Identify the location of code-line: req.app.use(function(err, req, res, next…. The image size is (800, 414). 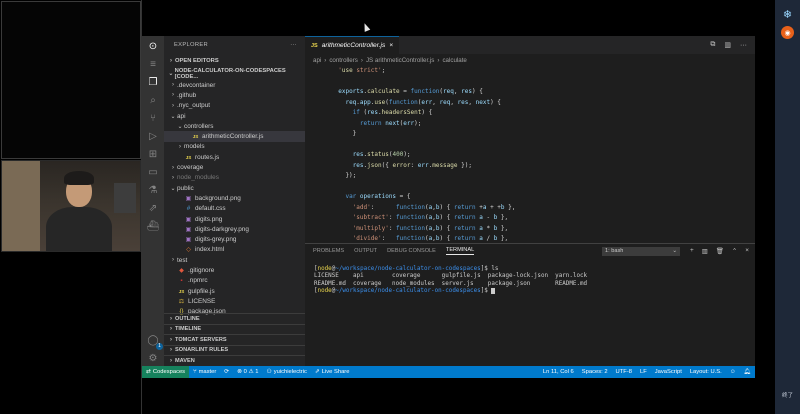
(530, 103).